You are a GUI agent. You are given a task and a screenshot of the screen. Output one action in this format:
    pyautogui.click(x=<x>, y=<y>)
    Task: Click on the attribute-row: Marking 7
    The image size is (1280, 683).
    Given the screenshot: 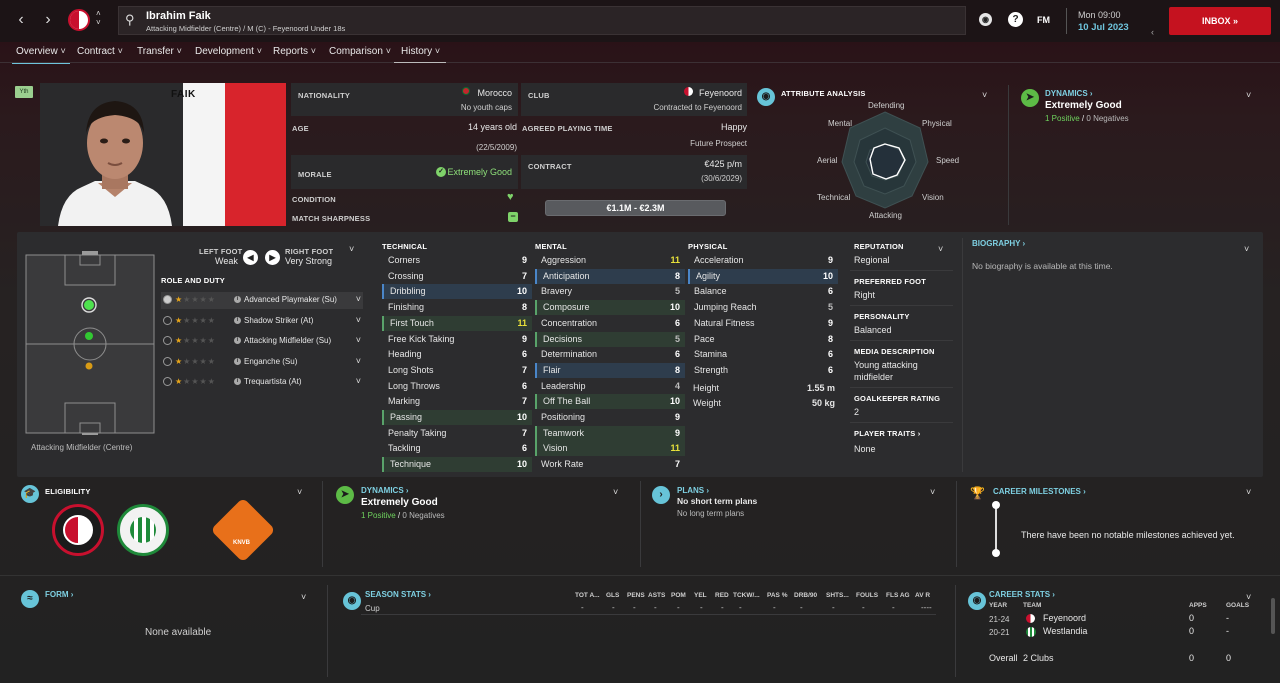 What is the action you would take?
    pyautogui.click(x=457, y=401)
    